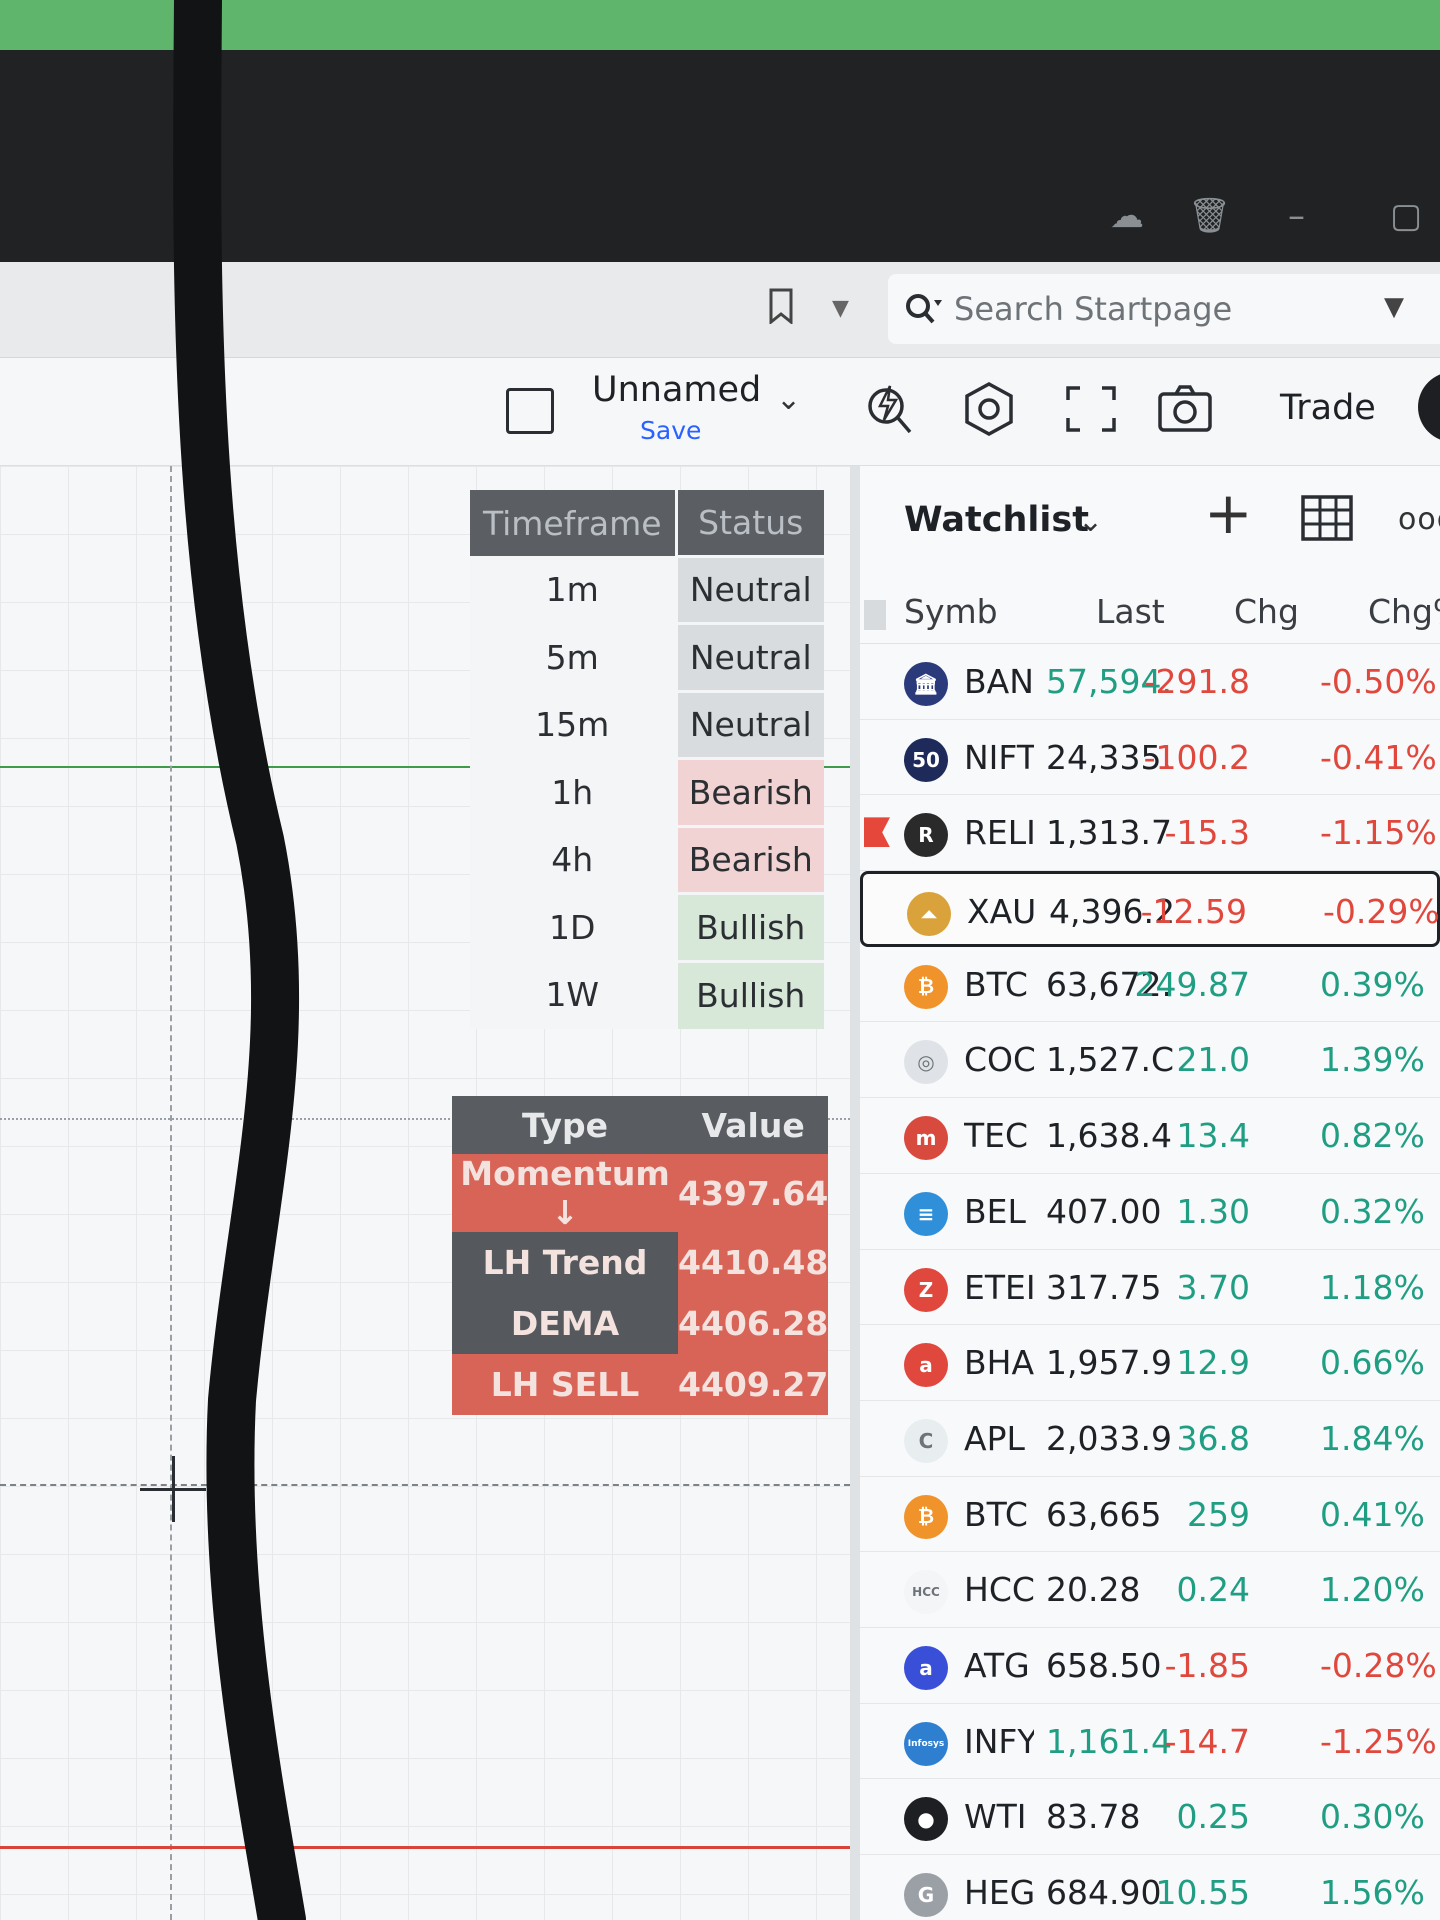 The width and height of the screenshot is (1440, 1920). Describe the element at coordinates (1378, 681) in the screenshot. I see `change-percent: -0.50%` at that location.